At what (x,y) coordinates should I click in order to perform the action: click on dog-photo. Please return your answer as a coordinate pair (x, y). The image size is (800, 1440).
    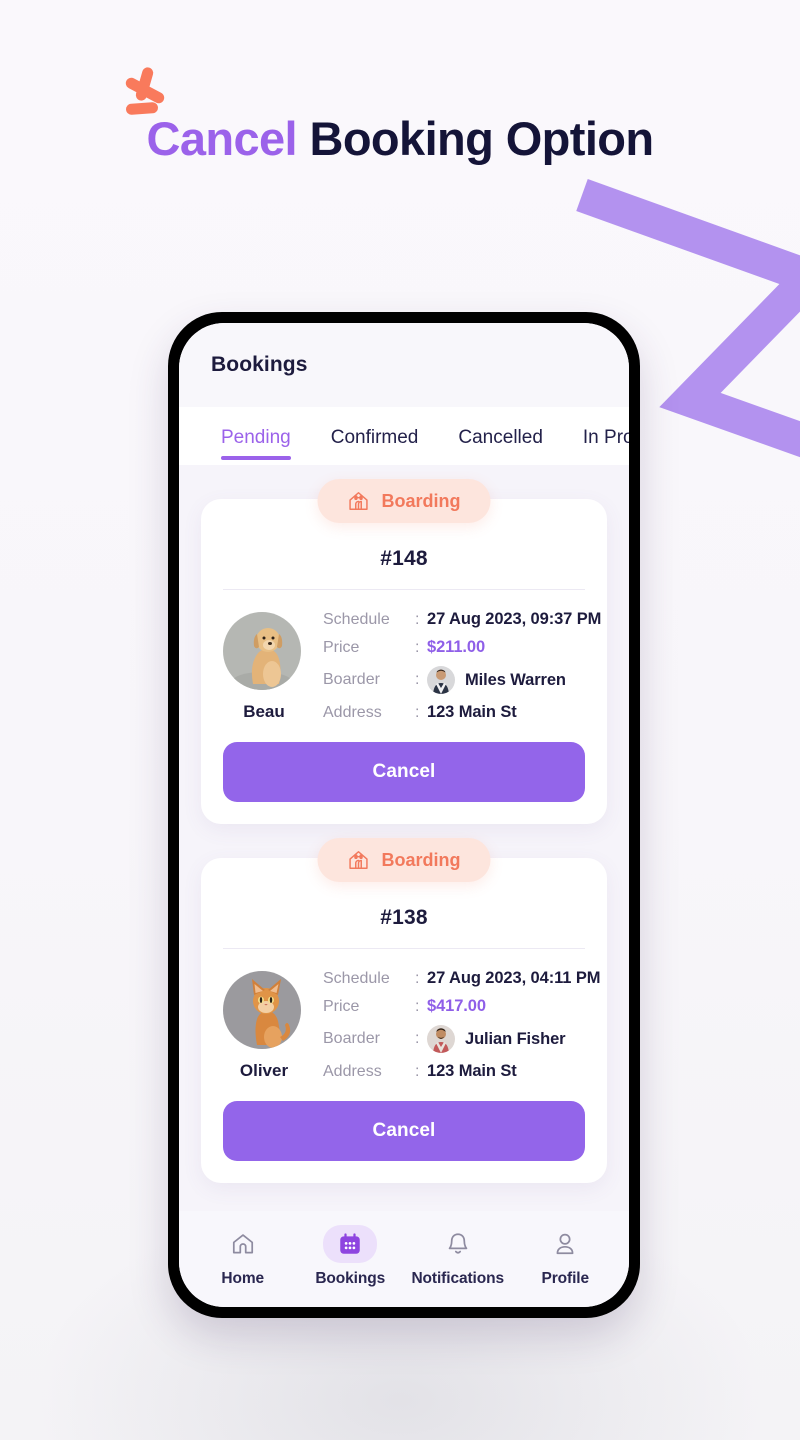
    Looking at the image, I should click on (262, 651).